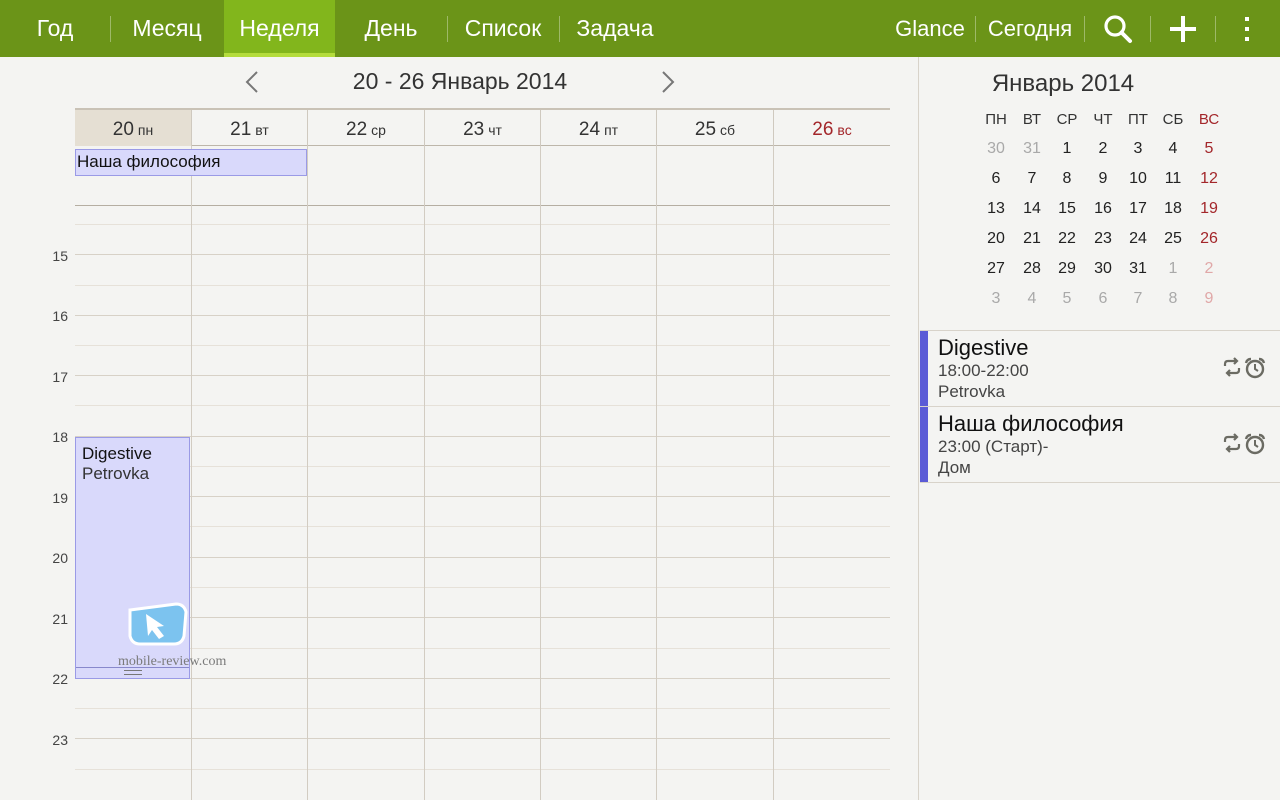 The height and width of the screenshot is (800, 1280). Describe the element at coordinates (1100, 368) in the screenshot. I see `agenda-item: Digestive 18:00-22:00 Petrovka` at that location.